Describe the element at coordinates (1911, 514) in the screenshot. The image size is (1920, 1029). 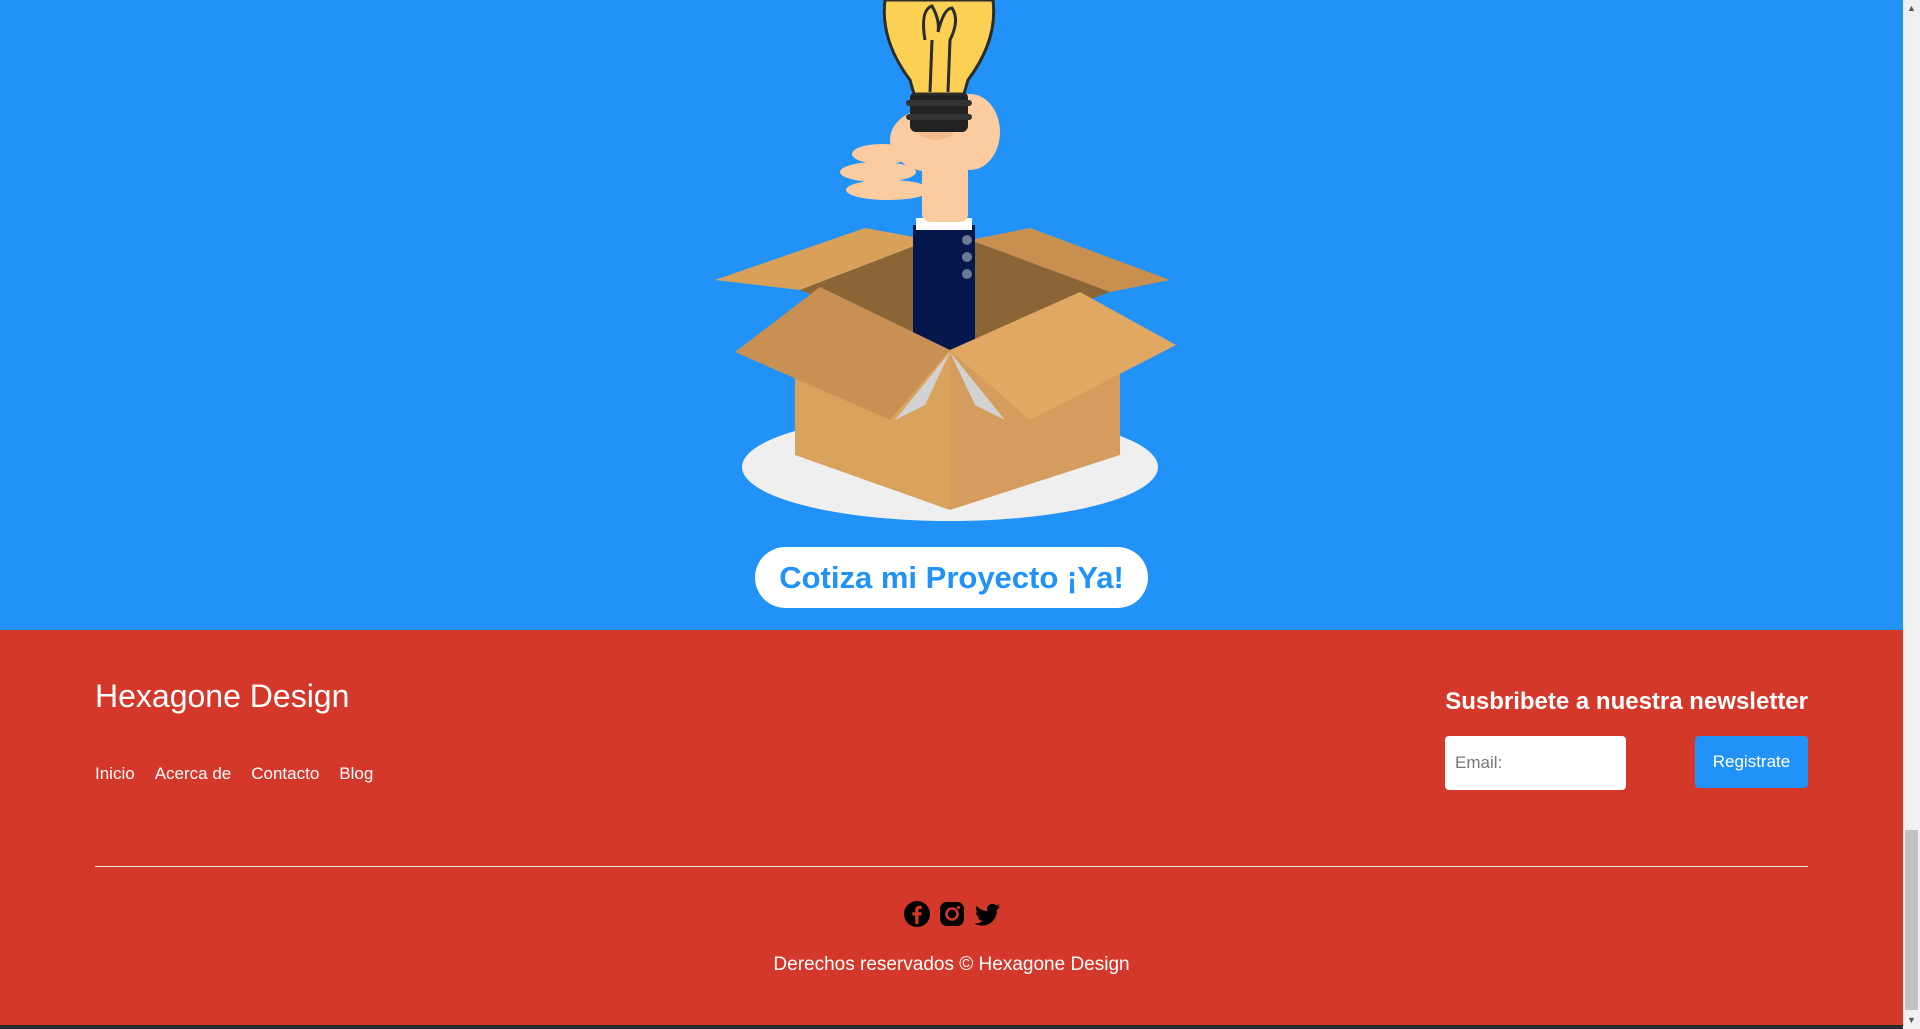
I see `page-scrollbar: ▲ ▼` at that location.